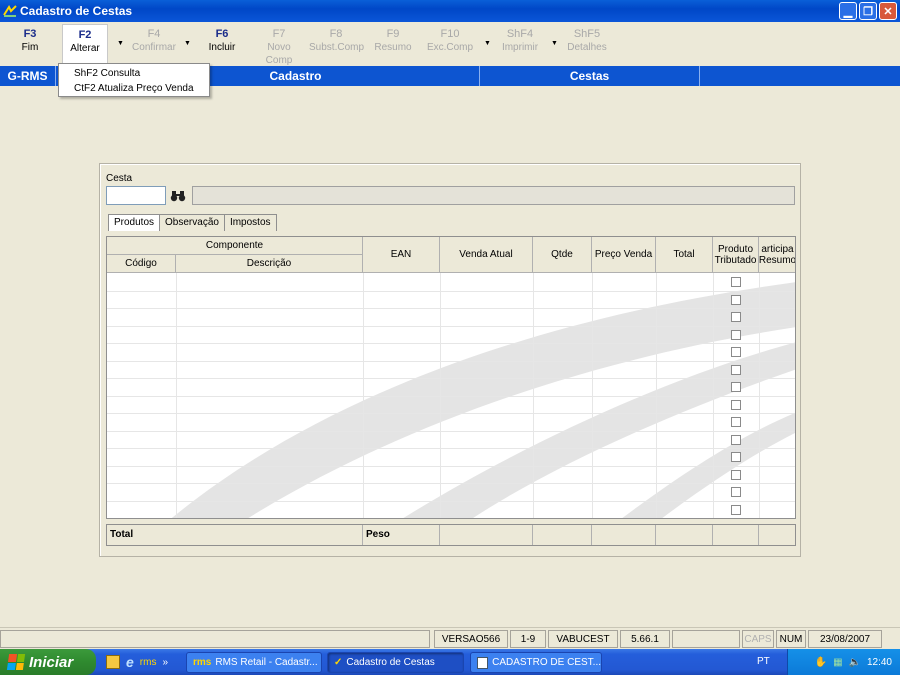 This screenshot has width=900, height=675. I want to click on status-date: 23/08/2007, so click(845, 639).